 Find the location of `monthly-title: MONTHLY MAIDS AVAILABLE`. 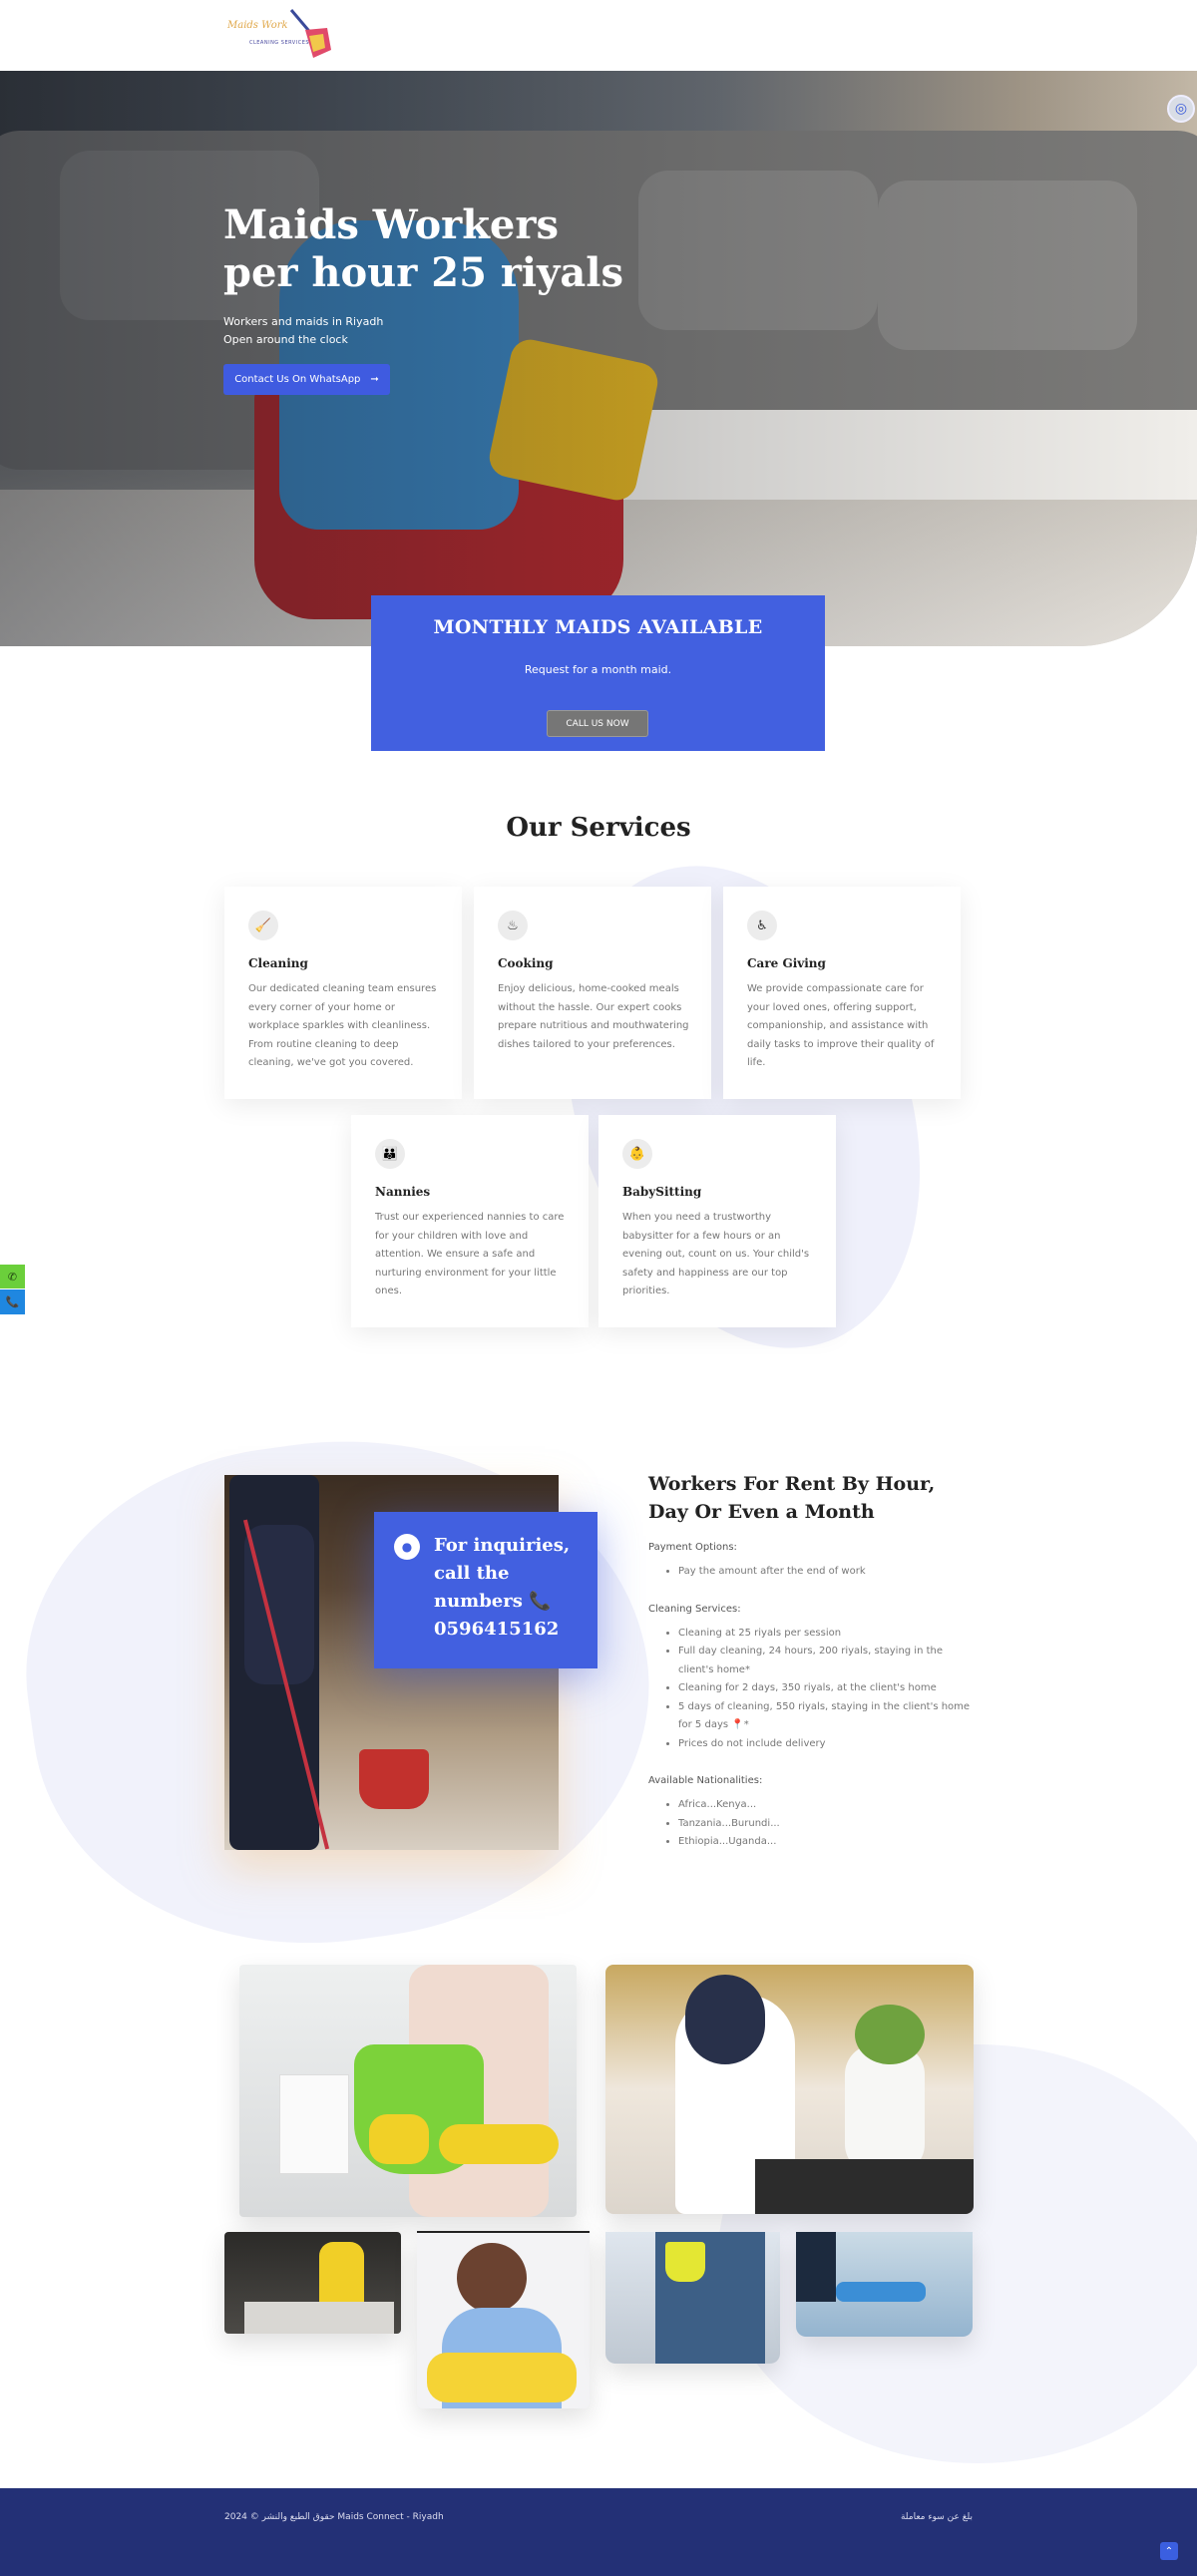

monthly-title: MONTHLY MAIDS AVAILABLE is located at coordinates (598, 627).